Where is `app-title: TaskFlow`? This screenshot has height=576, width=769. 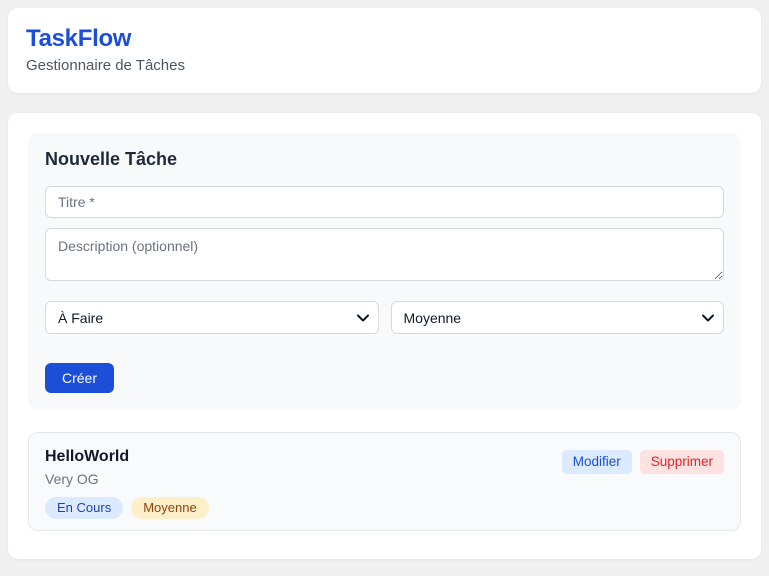 app-title: TaskFlow is located at coordinates (79, 38).